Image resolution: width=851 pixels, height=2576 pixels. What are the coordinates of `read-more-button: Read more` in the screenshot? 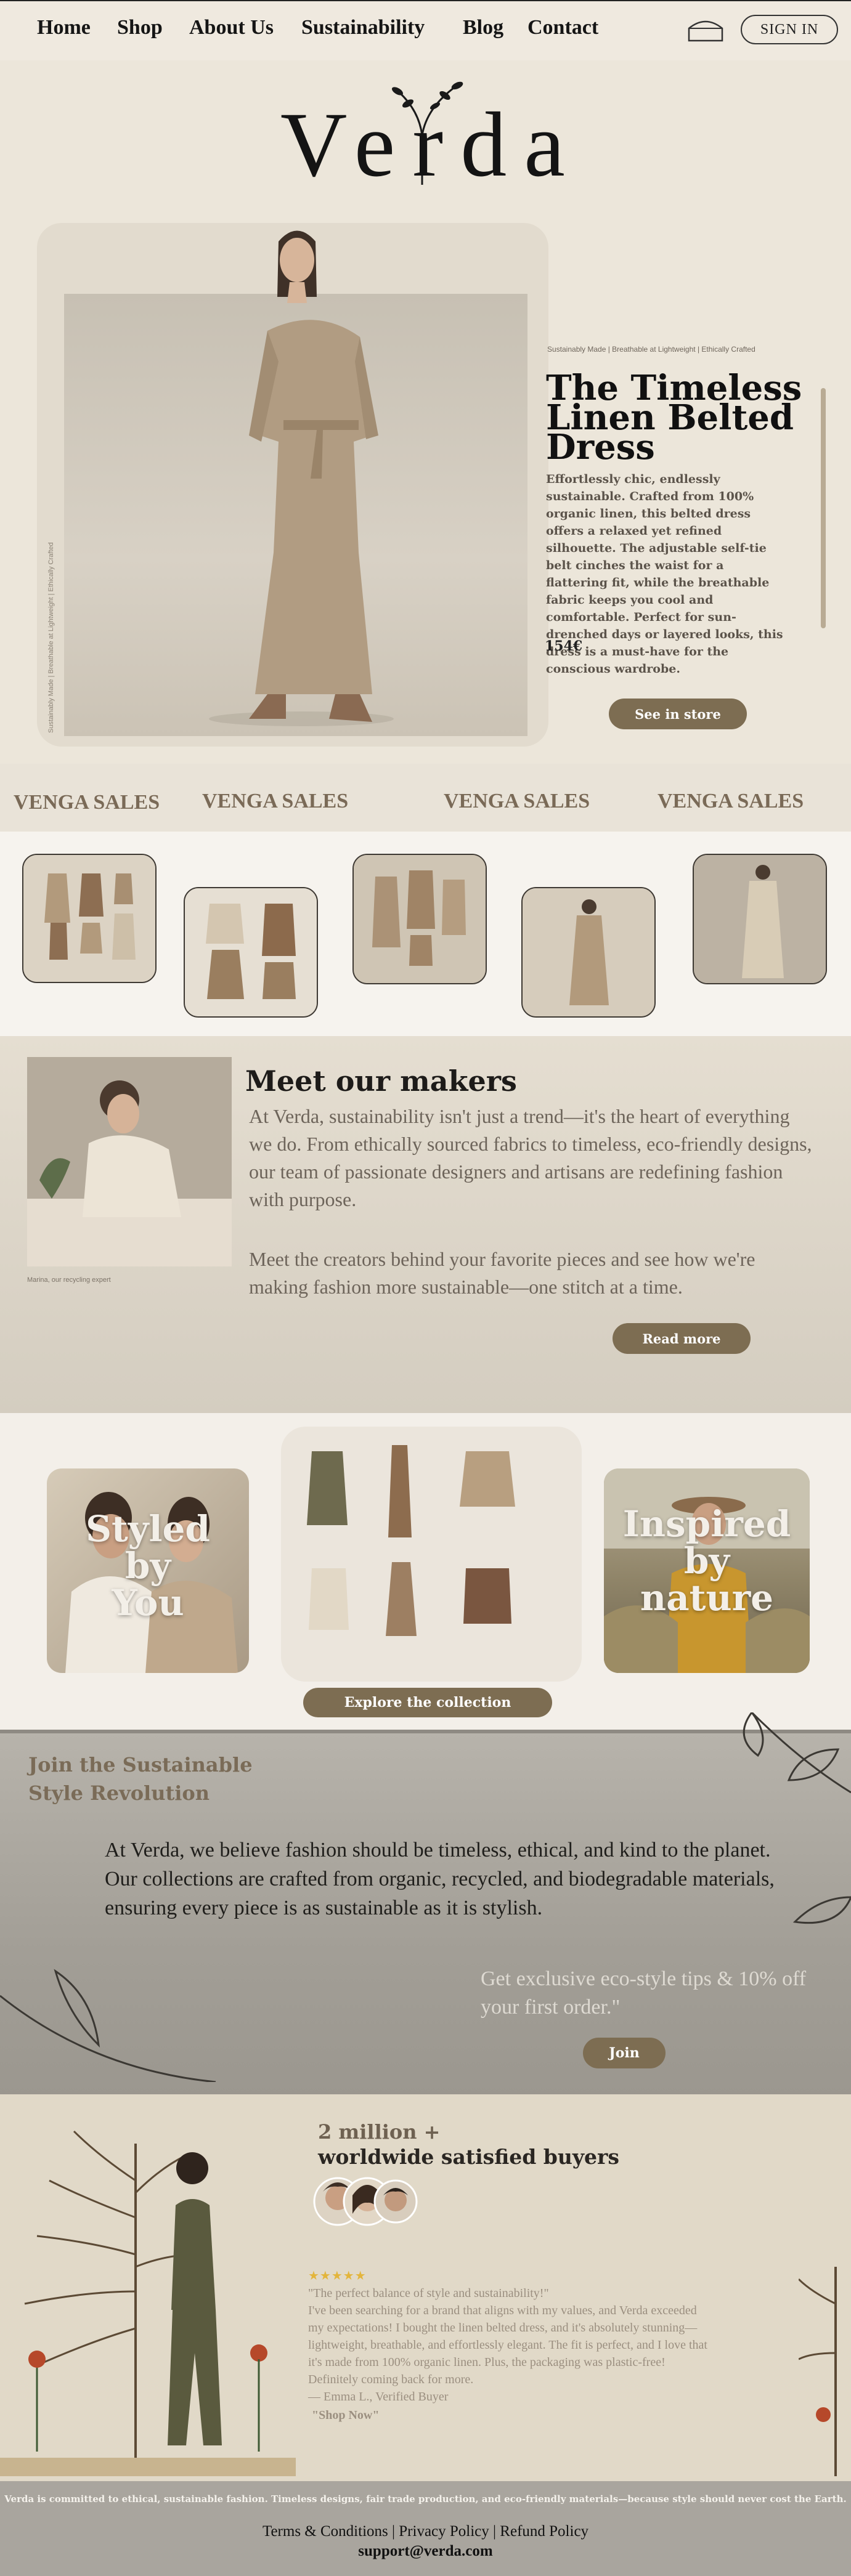 It's located at (682, 1338).